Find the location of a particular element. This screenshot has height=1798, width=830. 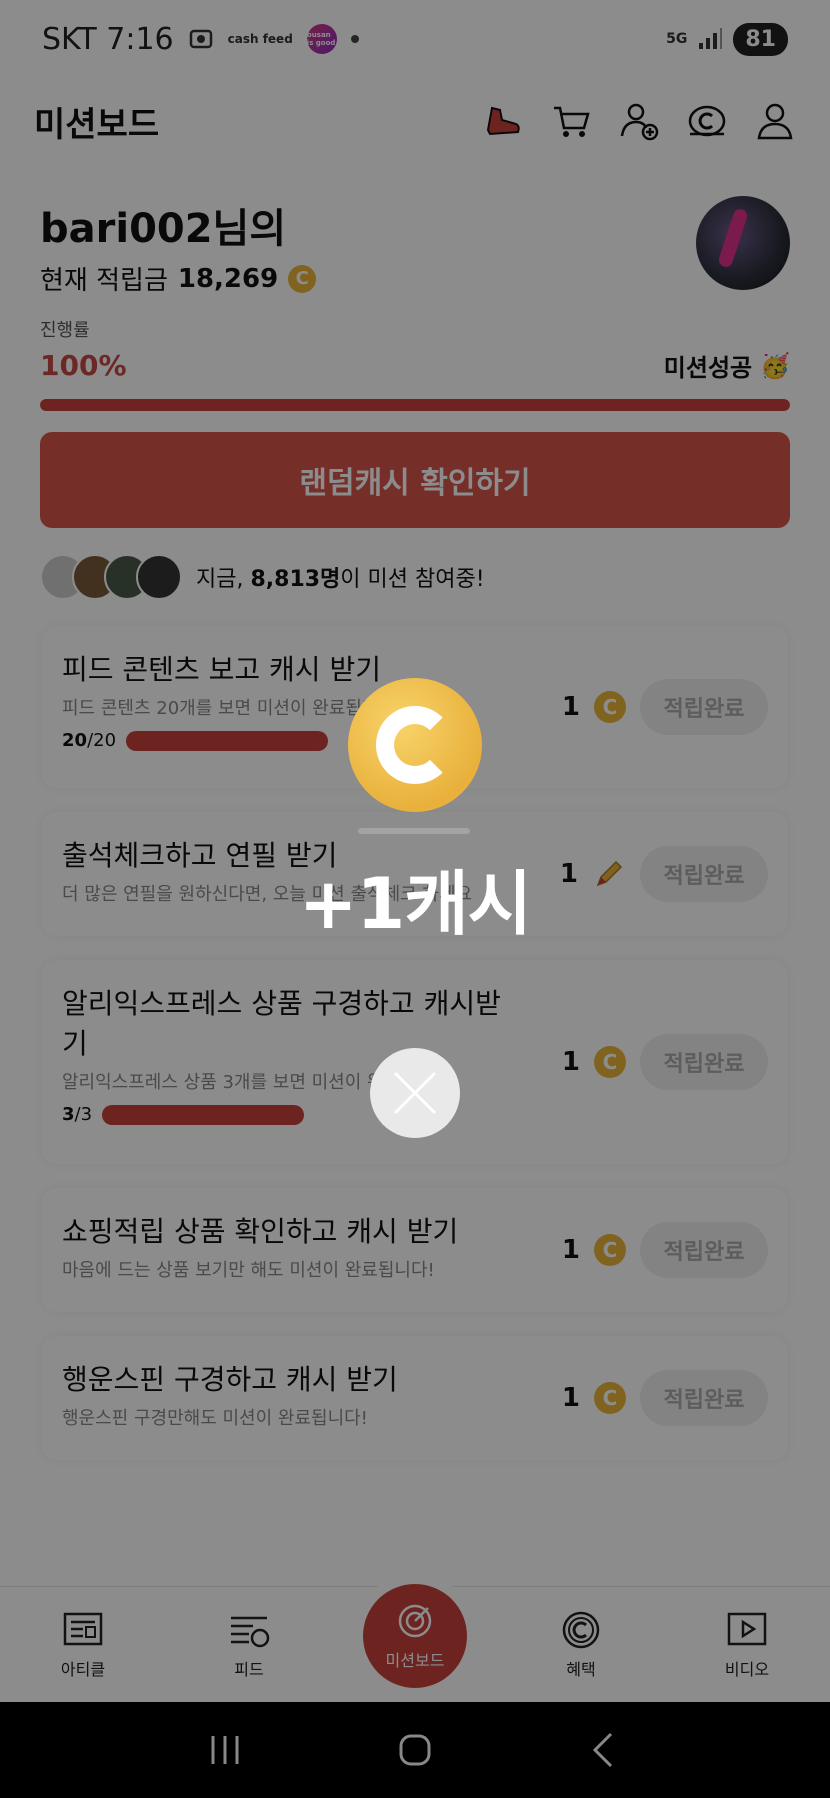

reward-coin-icon is located at coordinates (415, 745).